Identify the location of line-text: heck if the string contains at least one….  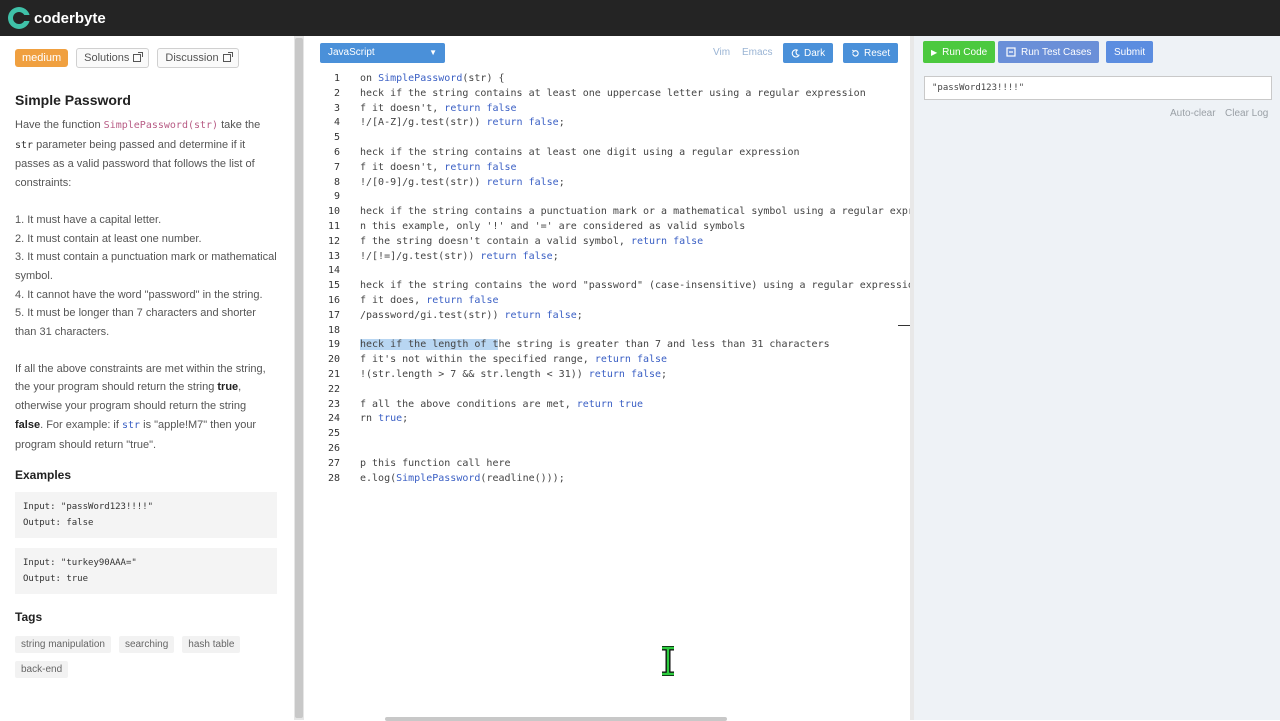
(613, 93).